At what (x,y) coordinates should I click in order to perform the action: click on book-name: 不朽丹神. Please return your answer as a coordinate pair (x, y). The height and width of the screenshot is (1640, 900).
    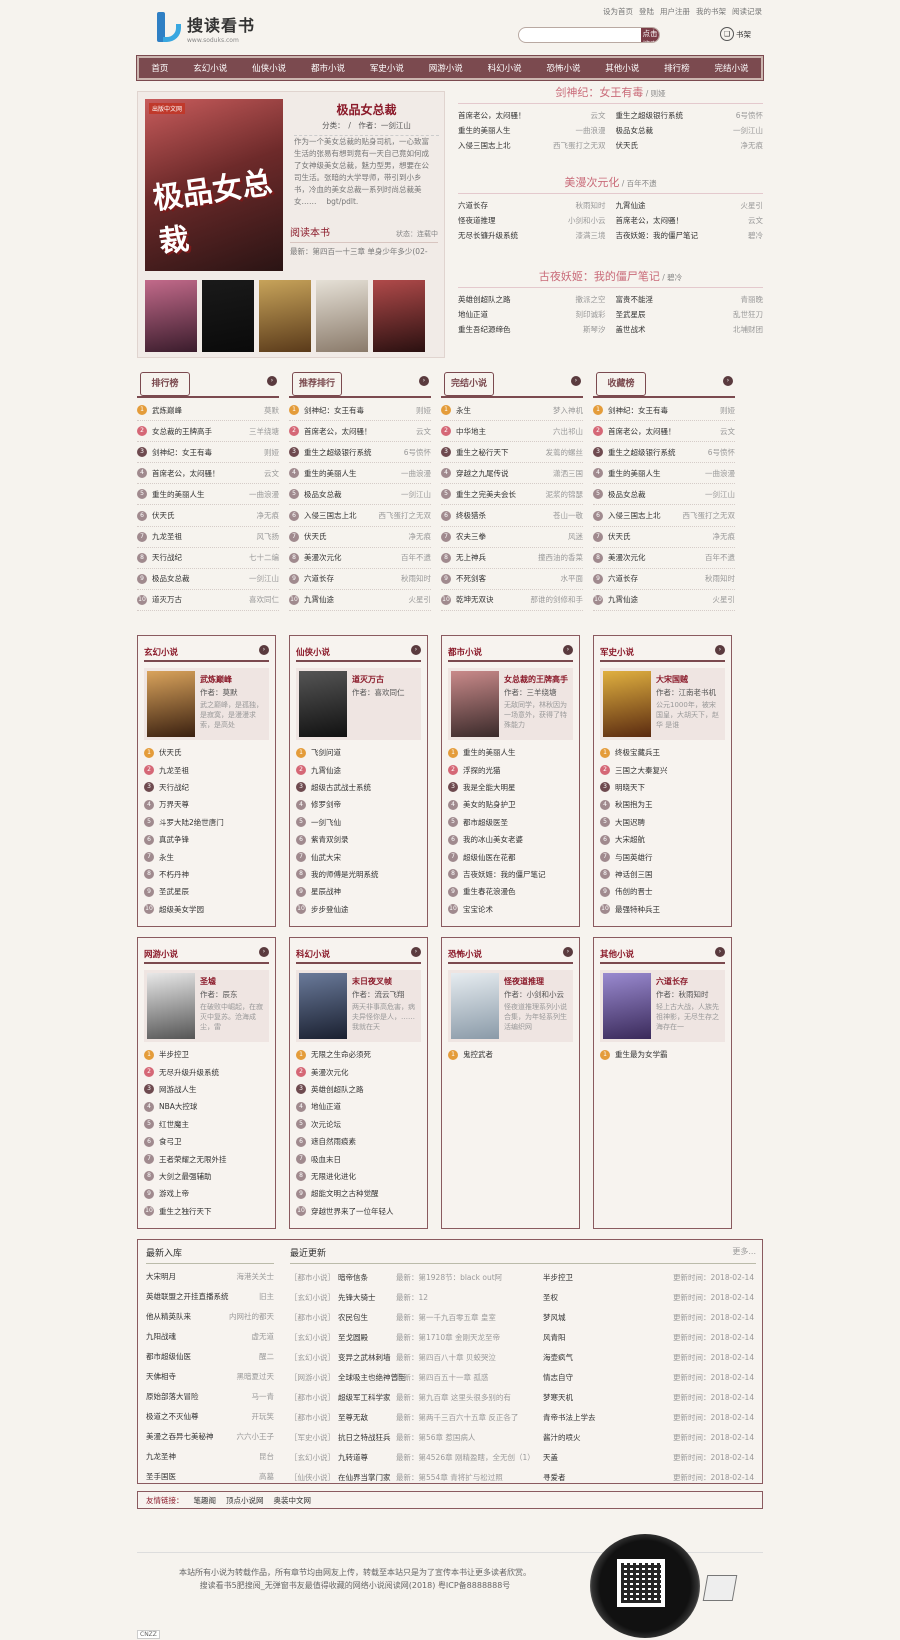
    Looking at the image, I should click on (174, 874).